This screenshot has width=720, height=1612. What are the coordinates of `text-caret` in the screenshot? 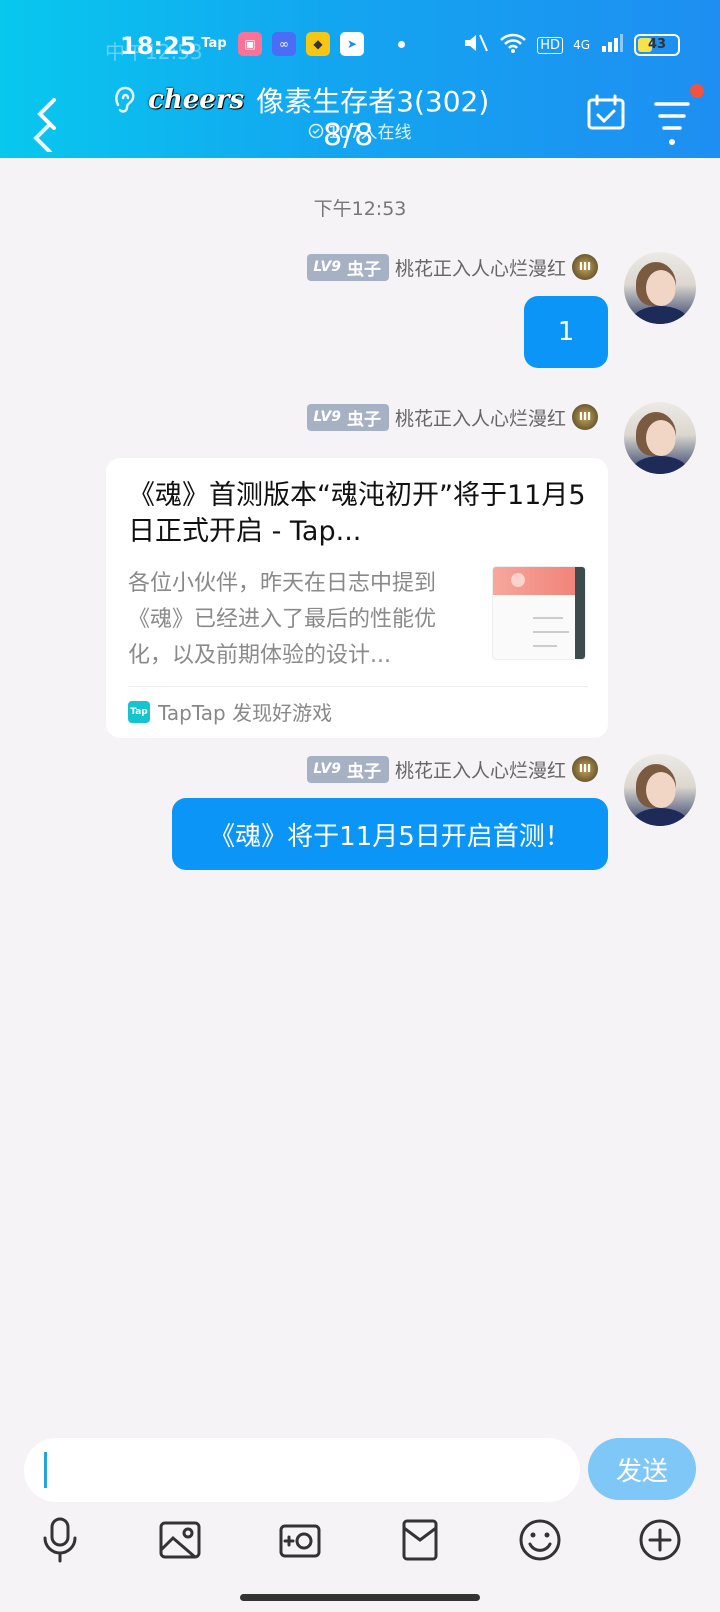 It's located at (45, 1470).